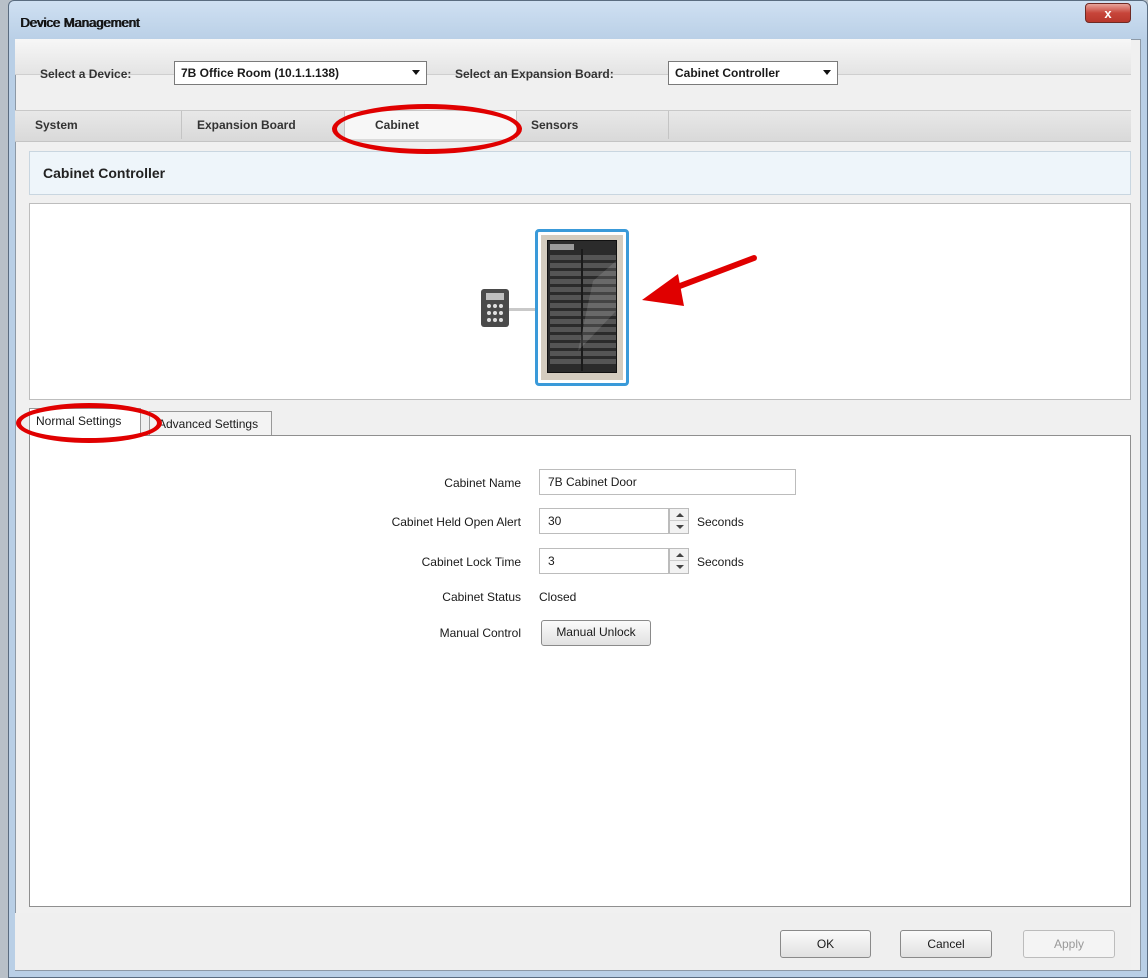 This screenshot has height=978, width=1148. What do you see at coordinates (80, 22) in the screenshot?
I see `window-title-text: Device Management` at bounding box center [80, 22].